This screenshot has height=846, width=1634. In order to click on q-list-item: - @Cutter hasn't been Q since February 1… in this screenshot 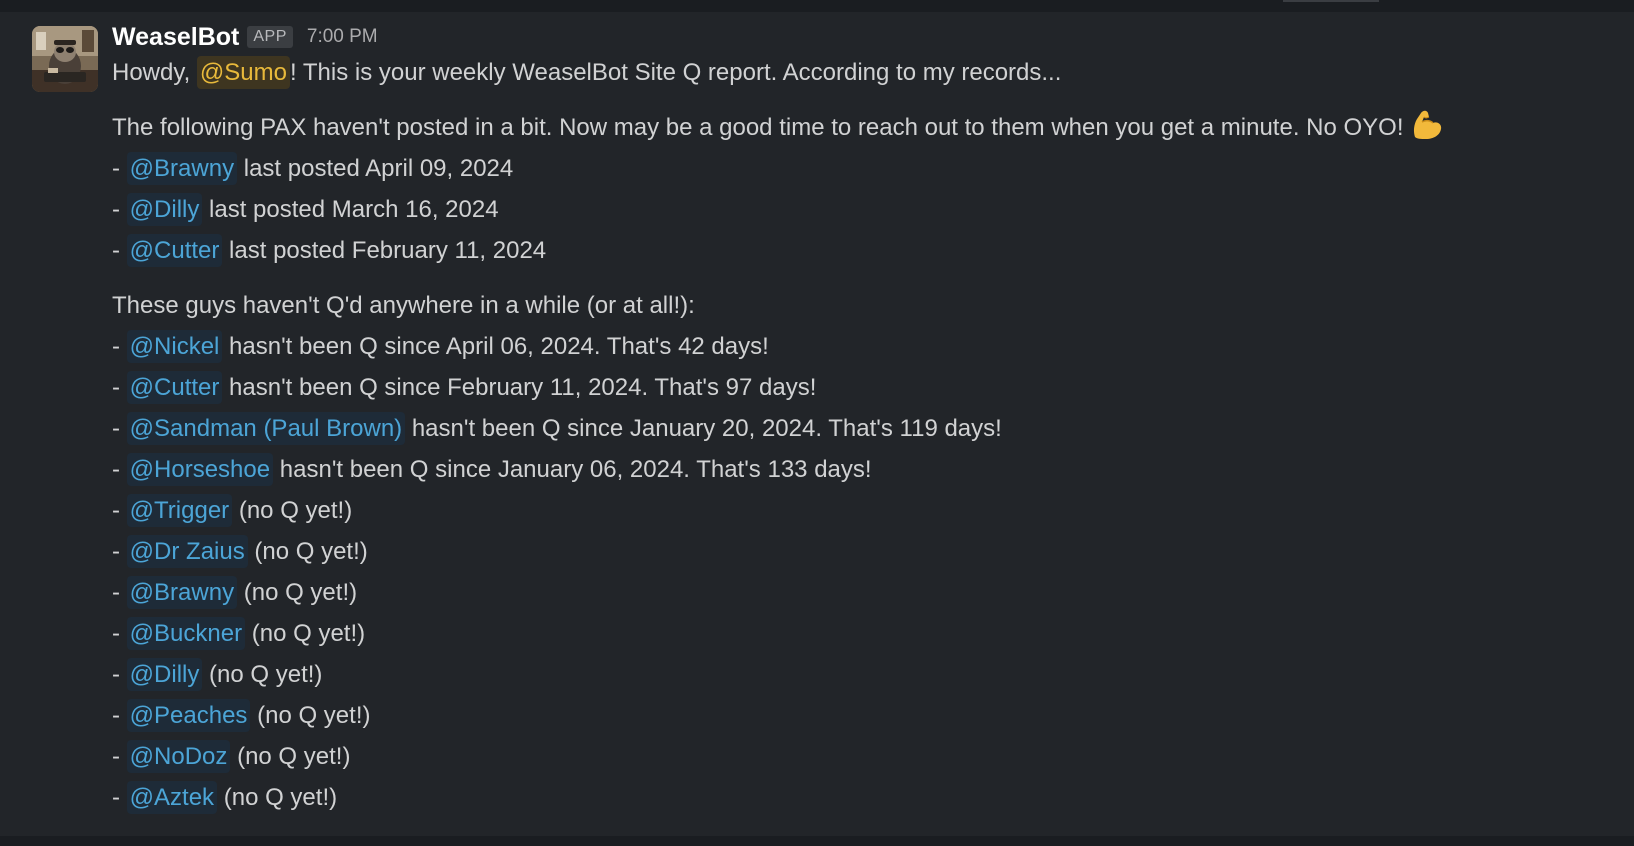, I will do `click(869, 387)`.